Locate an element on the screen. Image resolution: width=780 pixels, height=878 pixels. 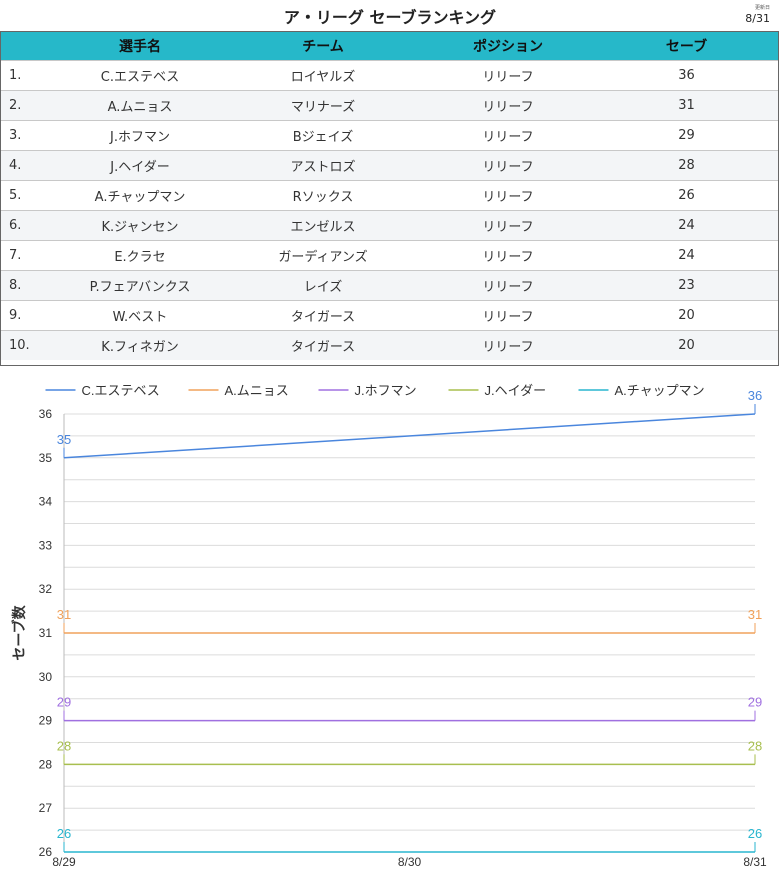
player-cell: W.ベスト is located at coordinates (140, 315).